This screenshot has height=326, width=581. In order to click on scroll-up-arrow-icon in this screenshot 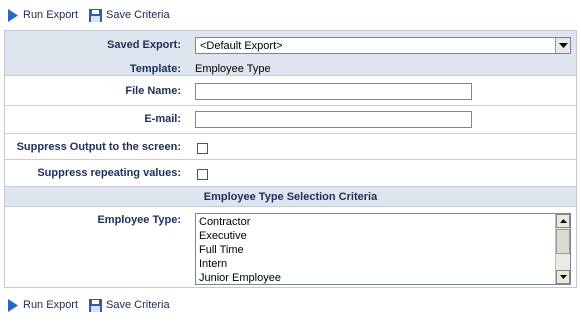, I will do `click(563, 221)`.